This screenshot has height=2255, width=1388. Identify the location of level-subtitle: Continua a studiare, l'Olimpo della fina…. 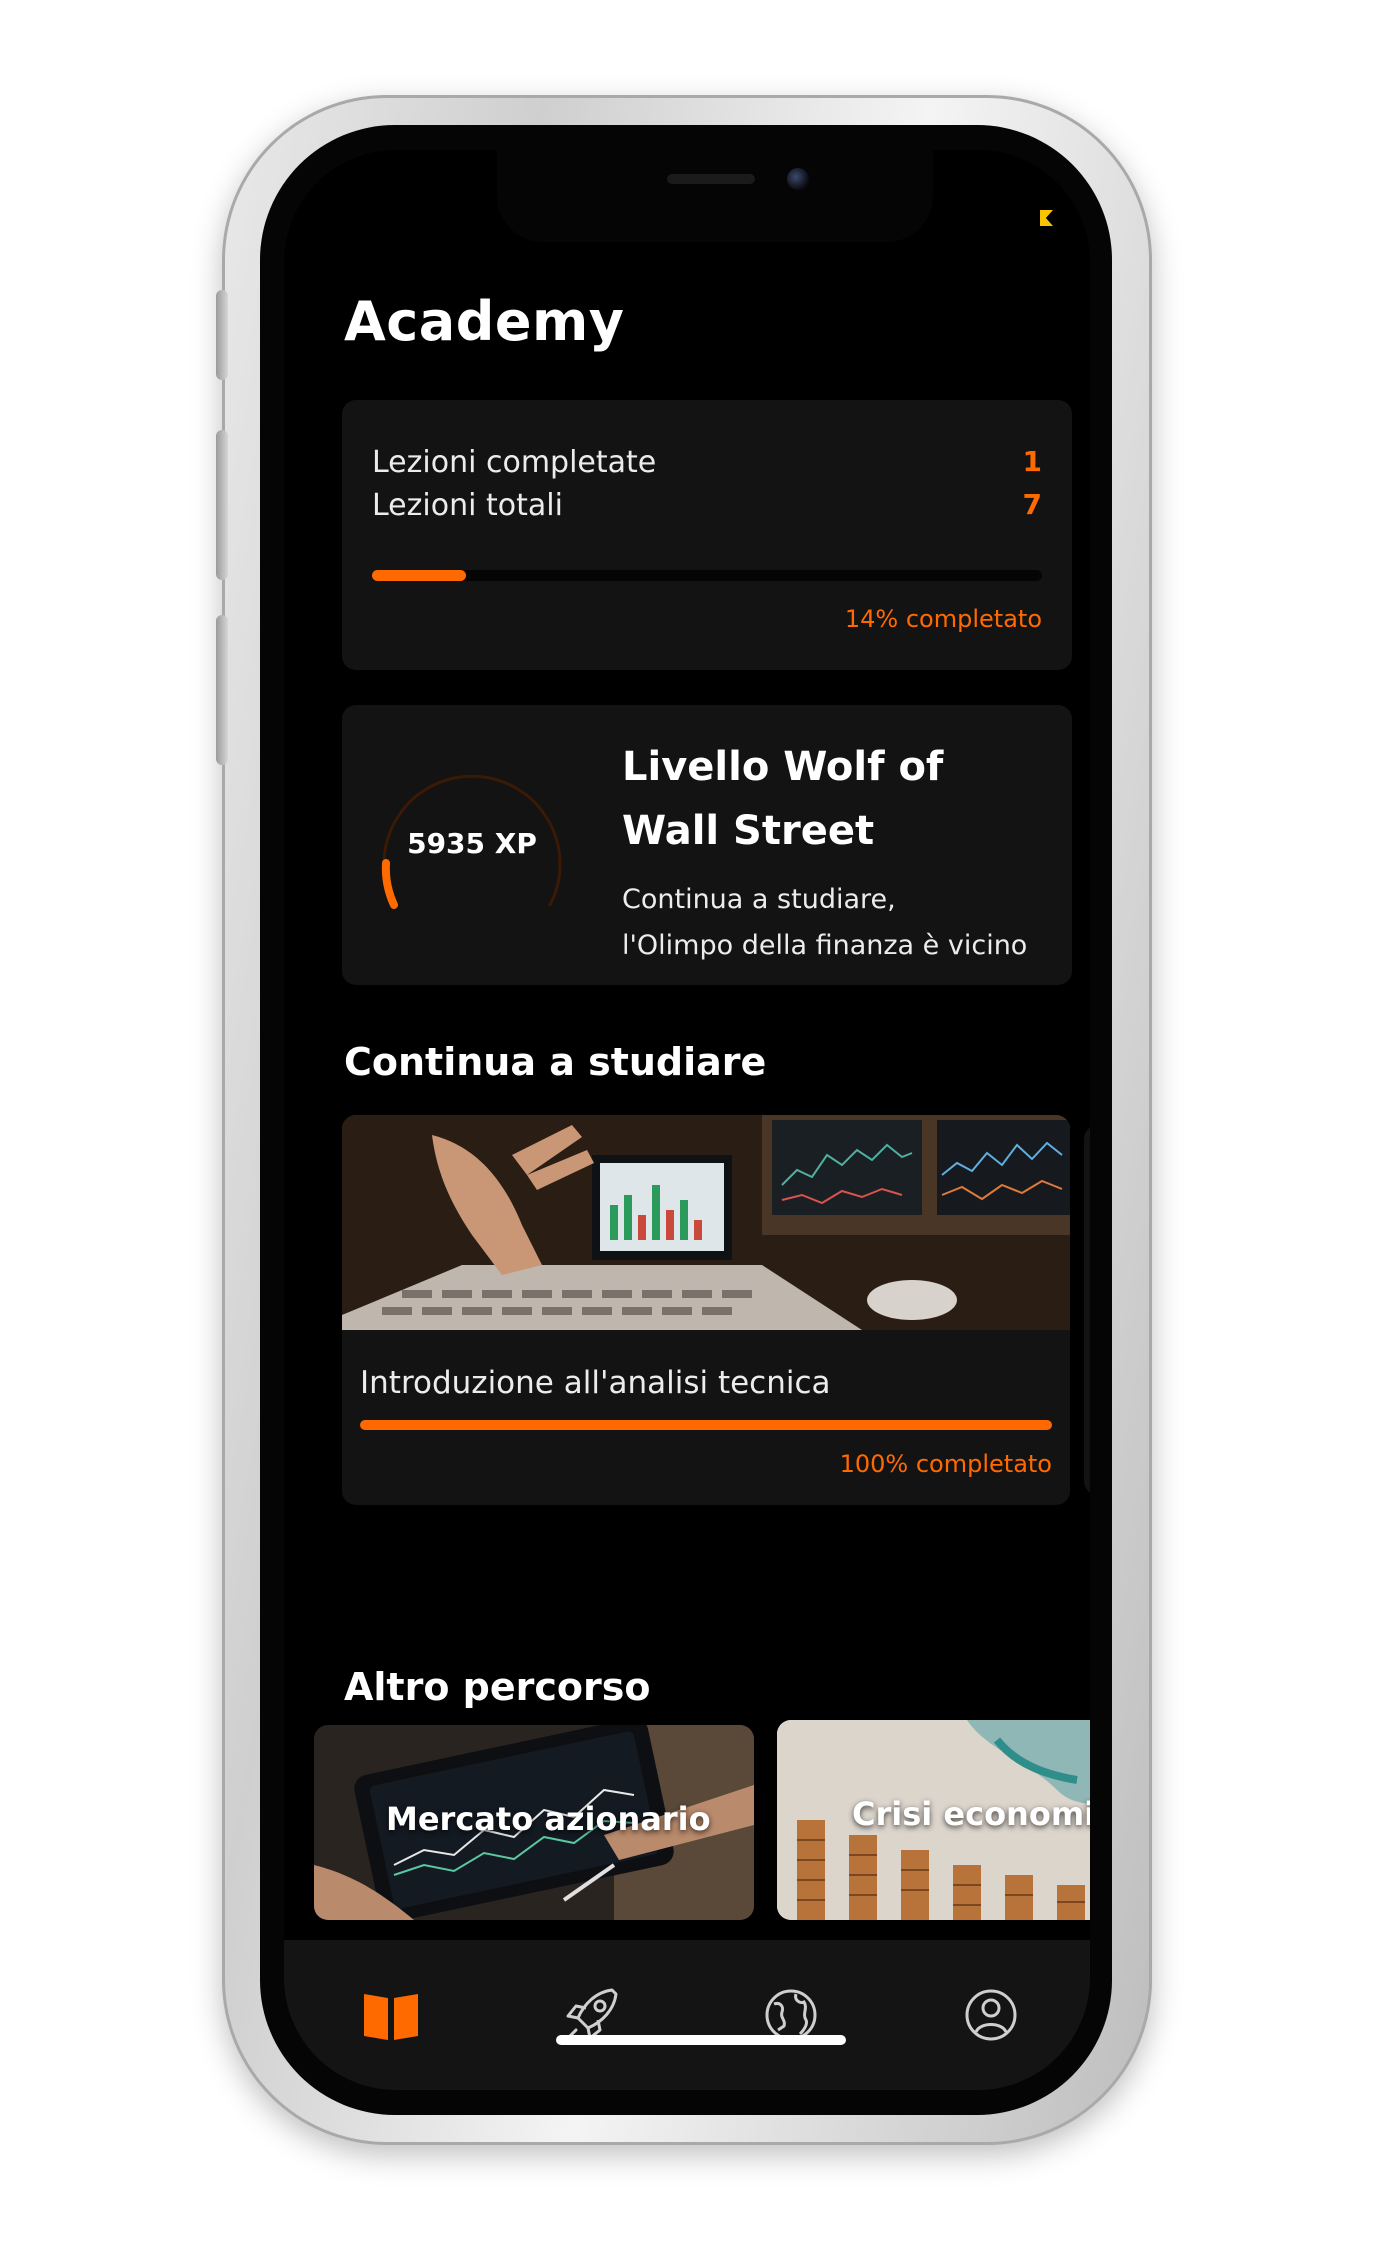
(842, 923).